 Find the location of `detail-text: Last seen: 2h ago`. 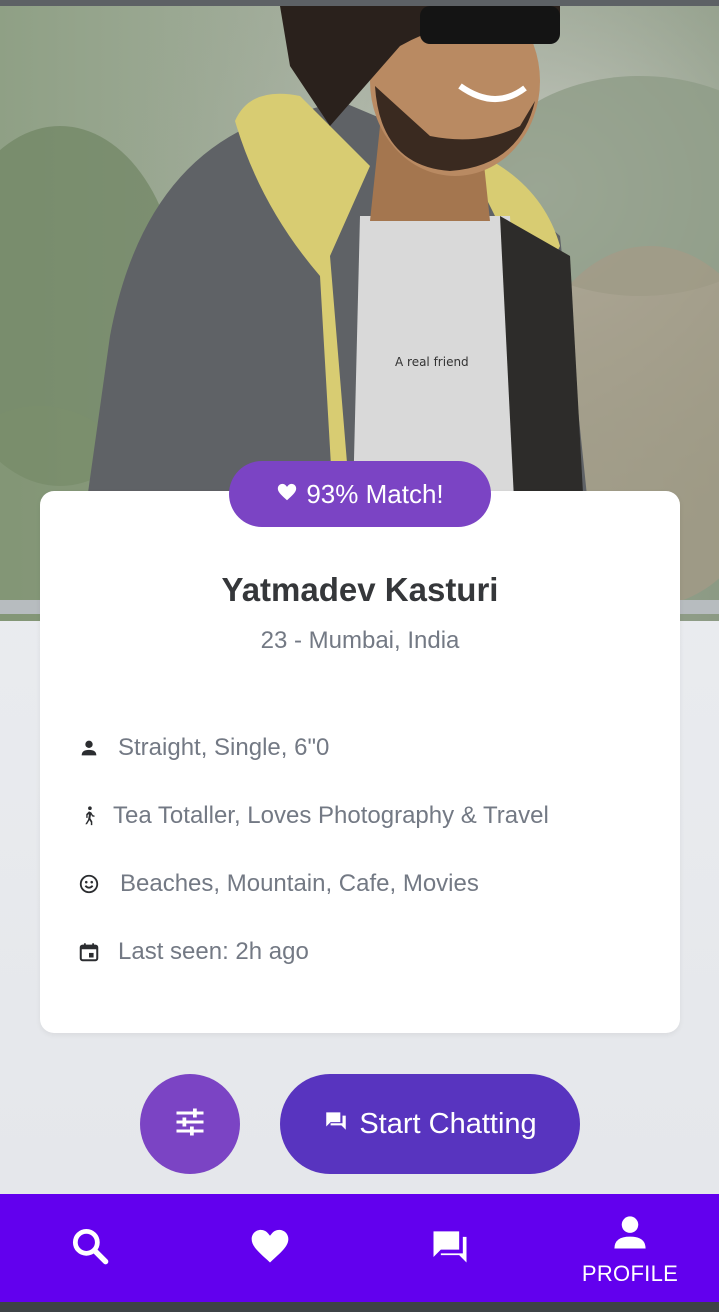

detail-text: Last seen: 2h ago is located at coordinates (213, 951).